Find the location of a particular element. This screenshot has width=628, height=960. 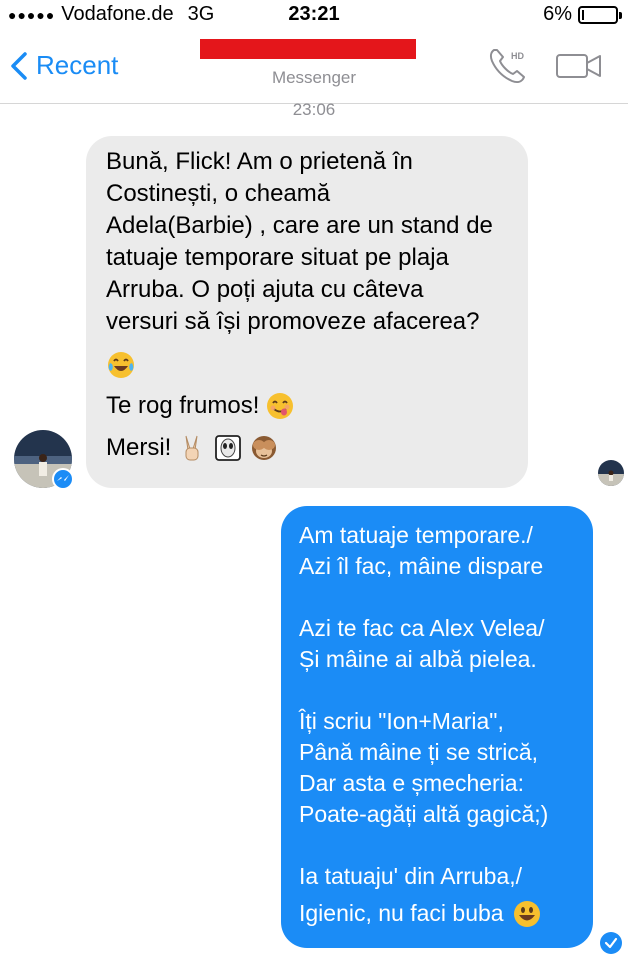

header-subtitle: Messenger is located at coordinates (314, 77).